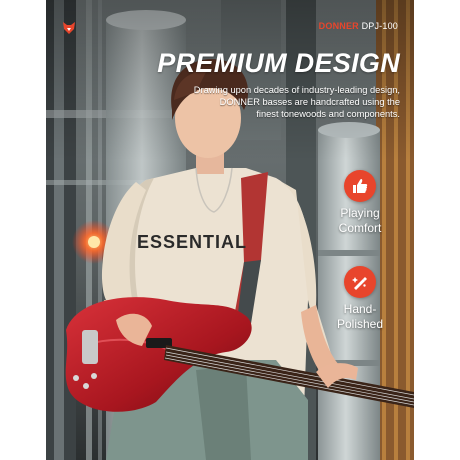  Describe the element at coordinates (360, 324) in the screenshot. I see `feature-label: Polished` at that location.